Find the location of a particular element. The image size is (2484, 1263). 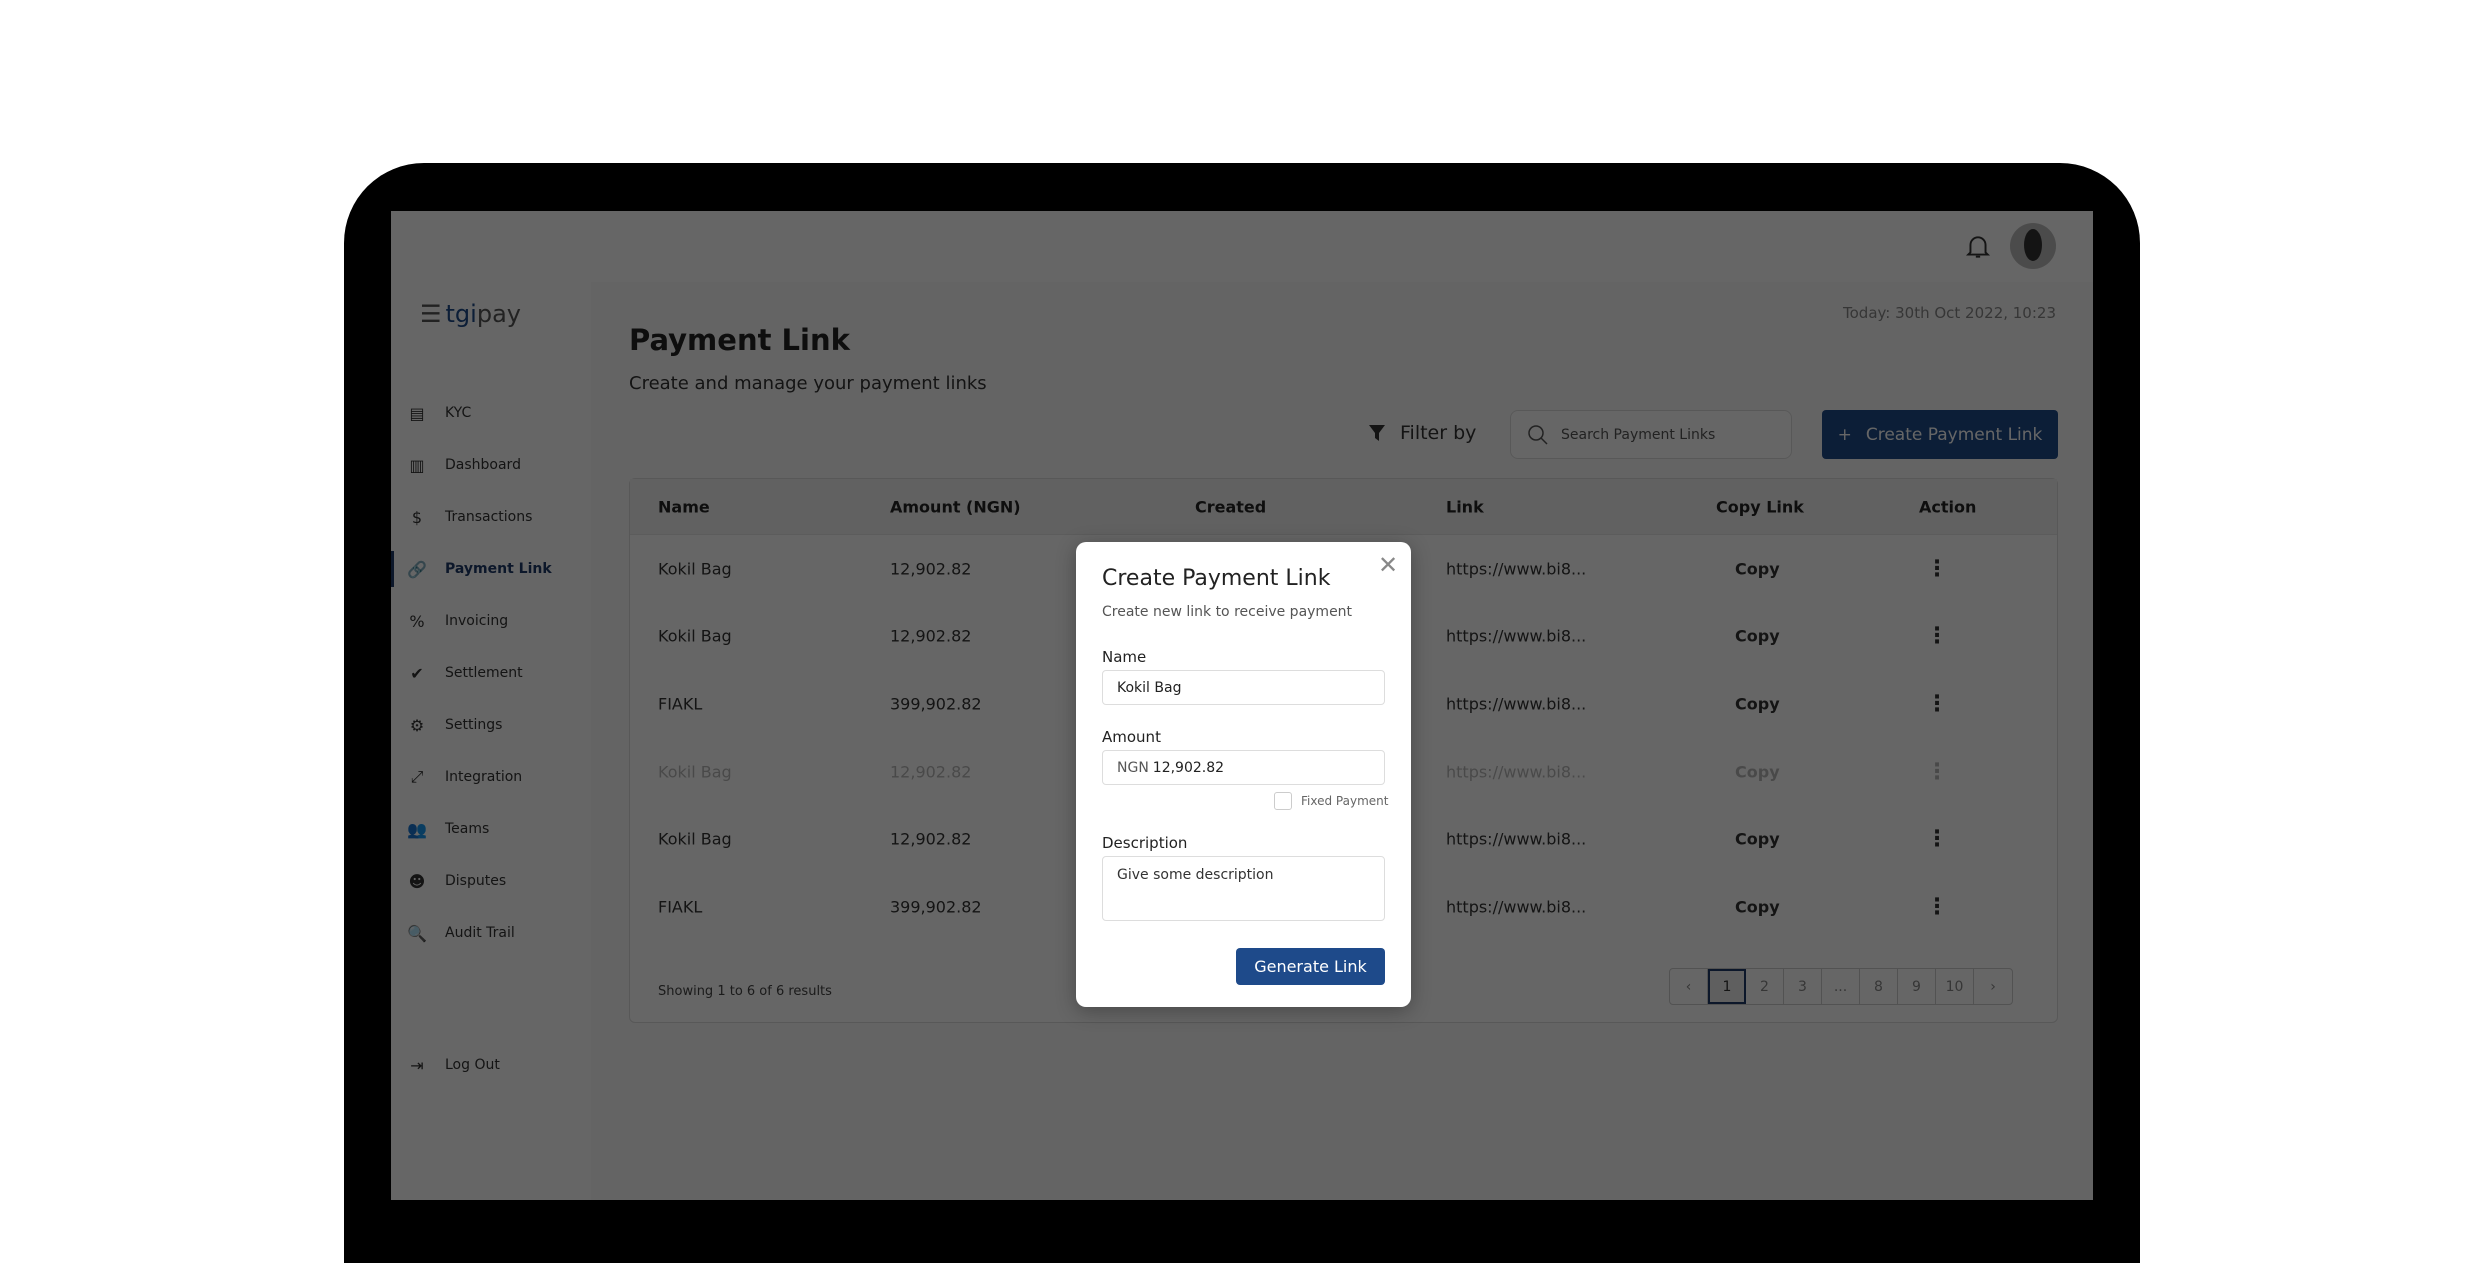

id-card-icon: ▤ is located at coordinates (417, 413).